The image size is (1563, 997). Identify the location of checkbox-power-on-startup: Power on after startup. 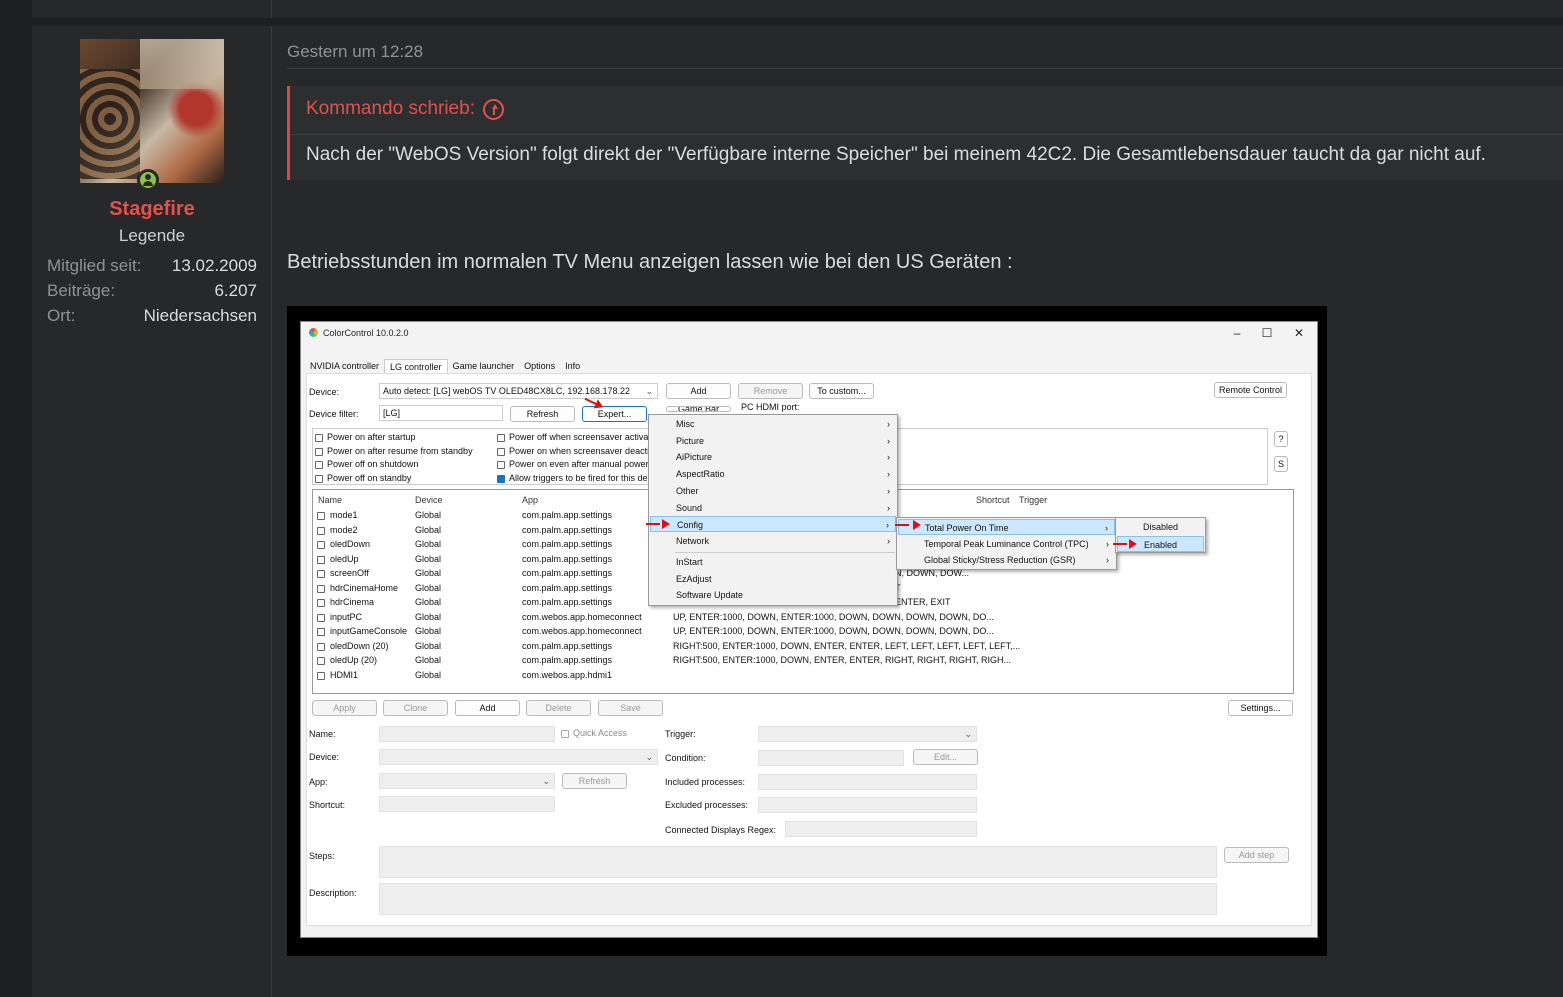
(365, 437).